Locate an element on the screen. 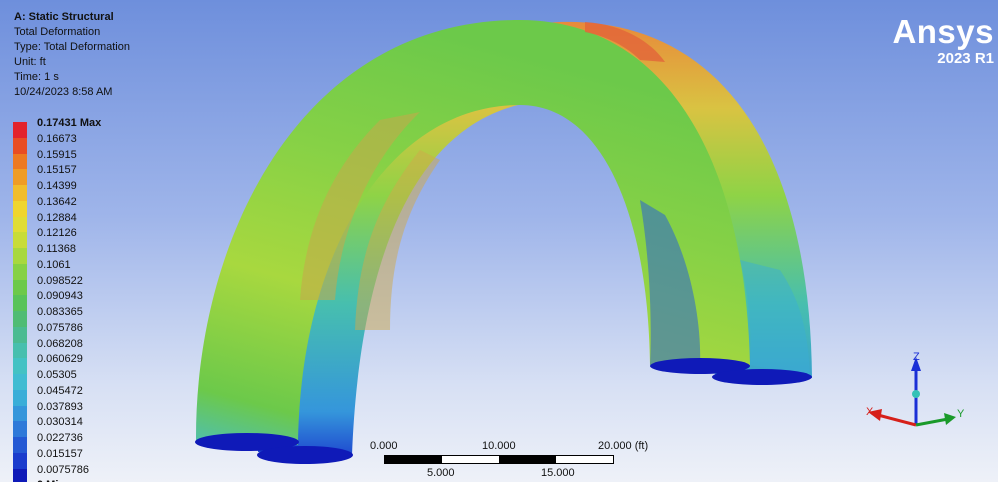 This screenshot has width=998, height=482. result-time: Time: 1 s is located at coordinates (36, 77).